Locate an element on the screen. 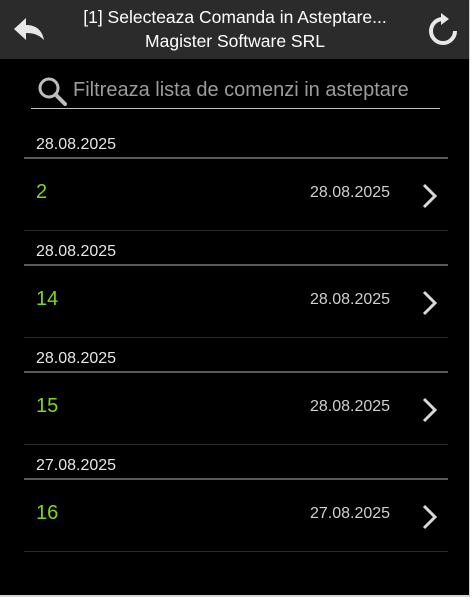  order-id: 15 is located at coordinates (47, 406).